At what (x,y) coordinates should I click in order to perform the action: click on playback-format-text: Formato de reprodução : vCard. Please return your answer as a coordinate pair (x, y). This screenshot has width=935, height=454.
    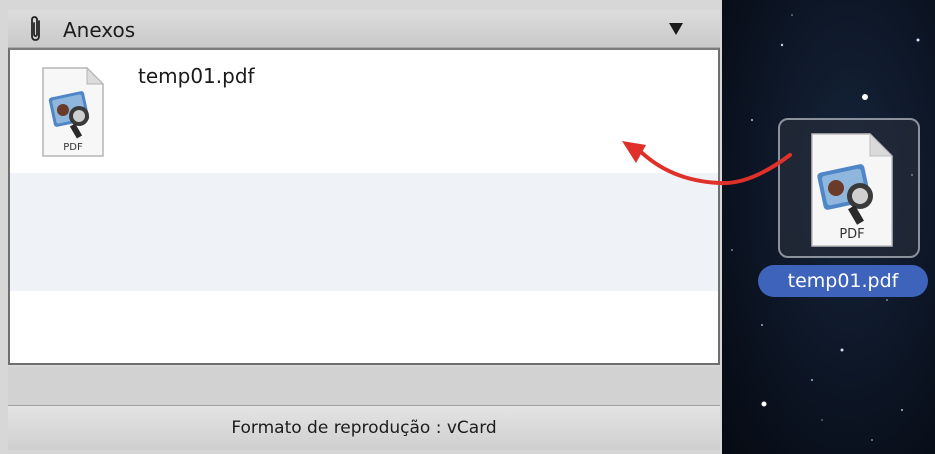
    Looking at the image, I should click on (364, 428).